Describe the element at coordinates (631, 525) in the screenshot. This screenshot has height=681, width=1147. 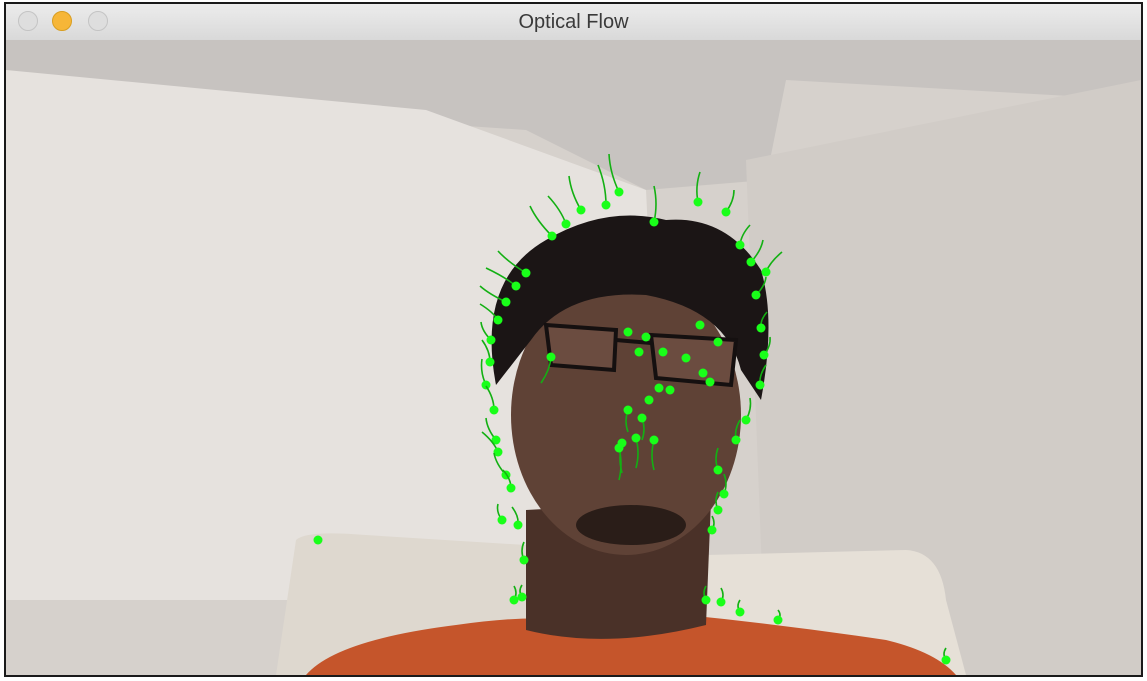
I see `beard` at that location.